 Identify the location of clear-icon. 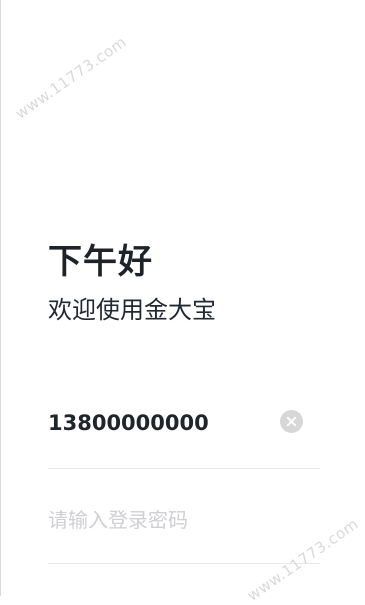
(291, 421).